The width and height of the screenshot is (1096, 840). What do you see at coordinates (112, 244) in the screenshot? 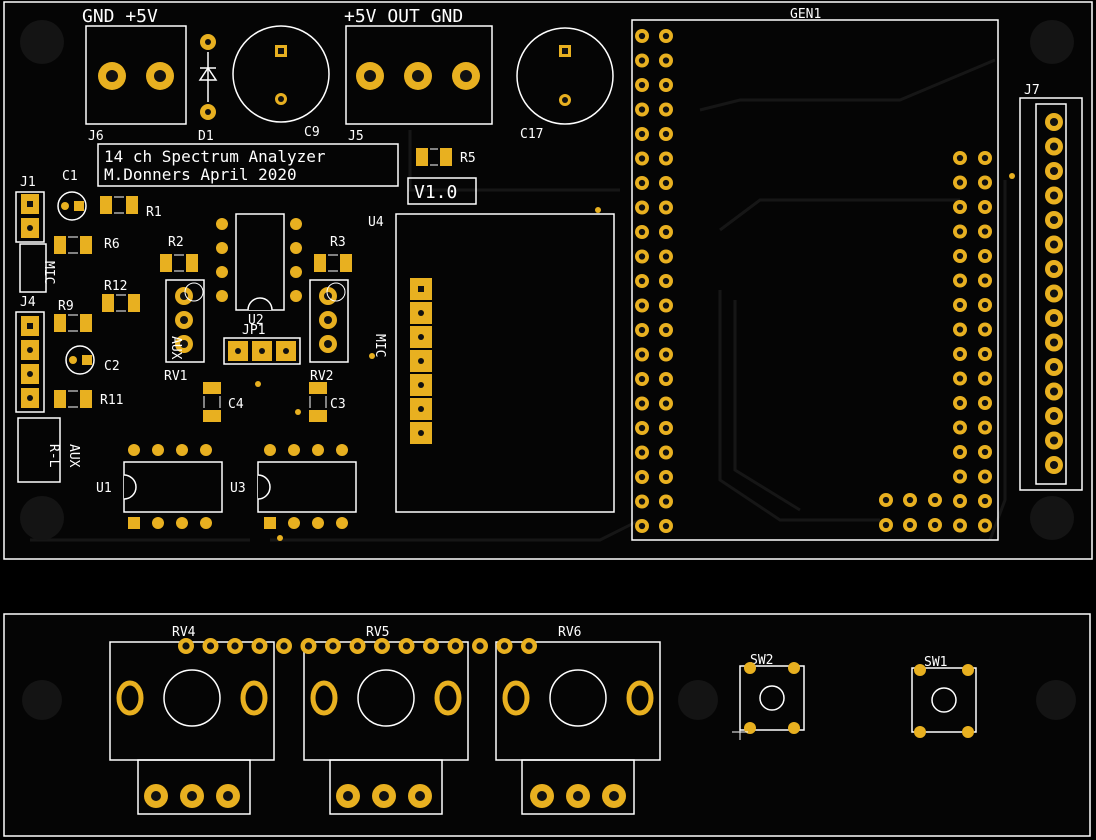
I see `r6-label: R6` at bounding box center [112, 244].